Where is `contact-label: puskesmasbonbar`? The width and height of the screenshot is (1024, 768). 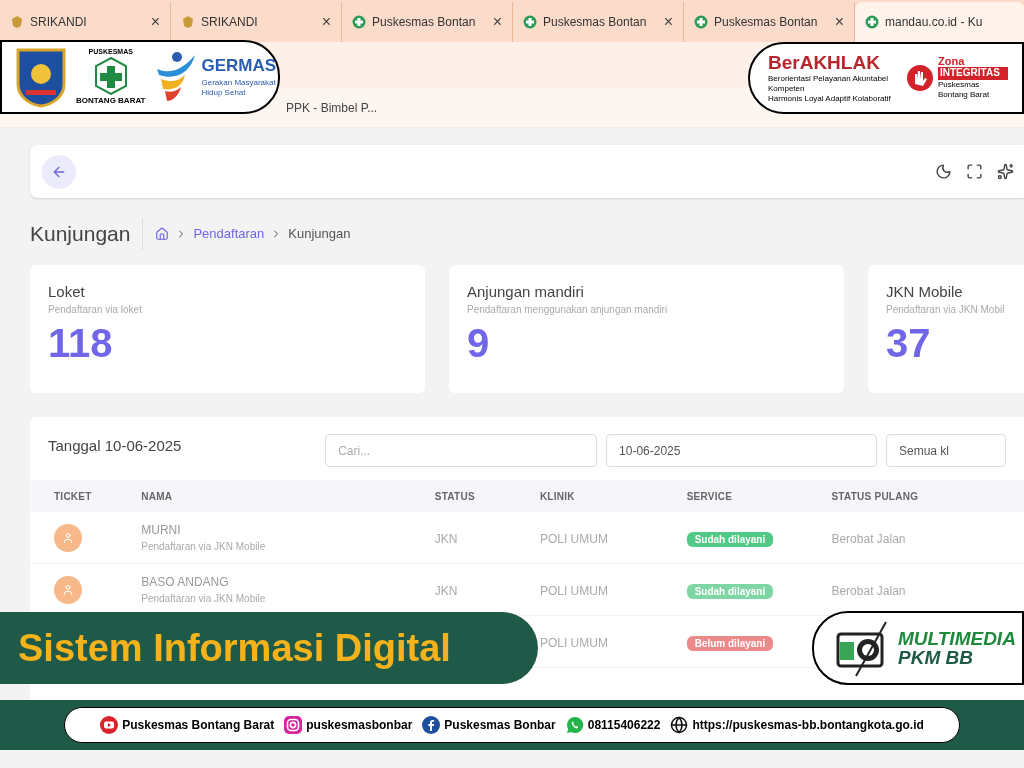
contact-label: puskesmasbonbar is located at coordinates (359, 725).